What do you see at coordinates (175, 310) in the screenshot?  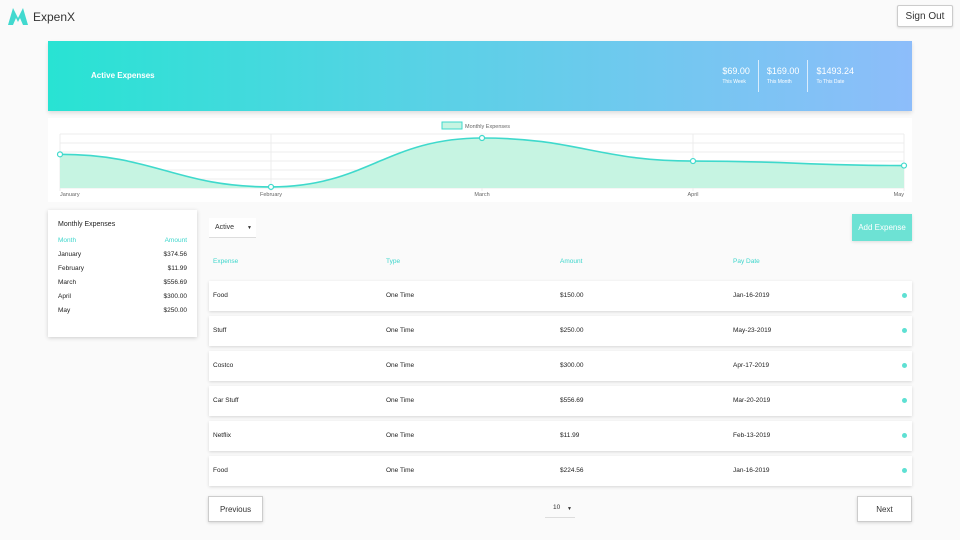 I see `month-amount: $250.00` at bounding box center [175, 310].